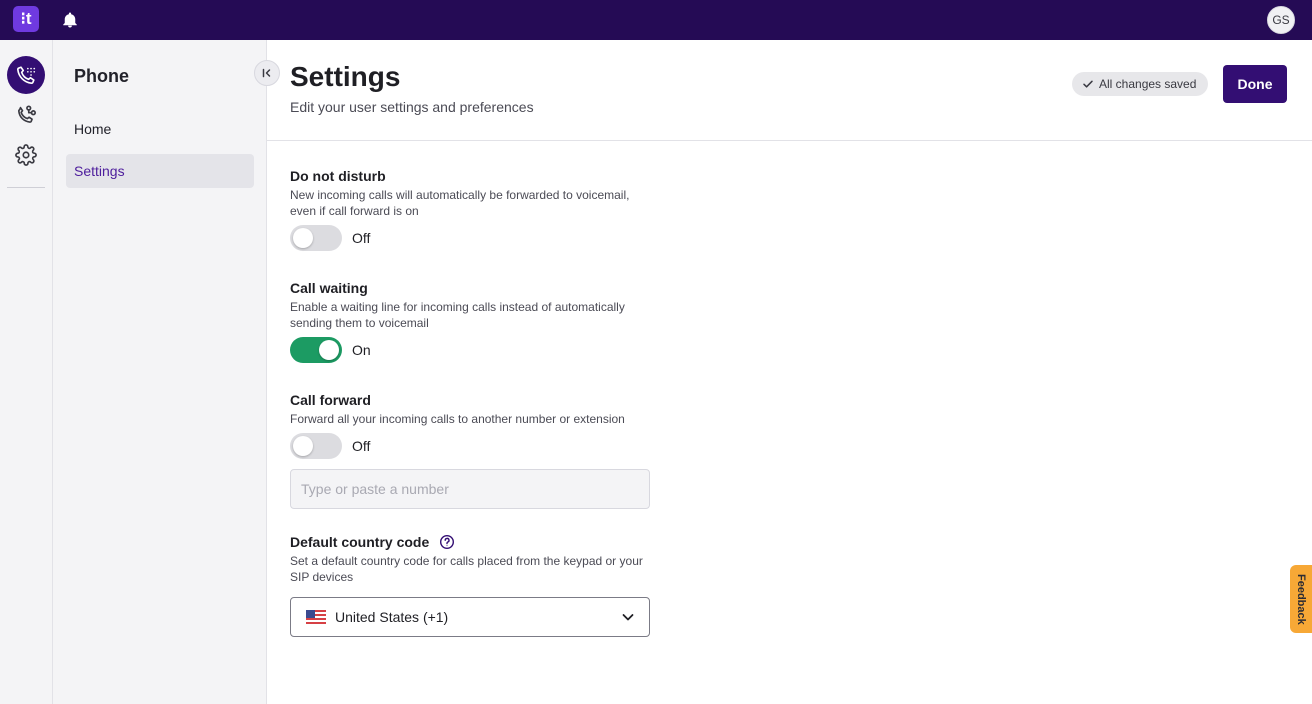 The height and width of the screenshot is (704, 1312). I want to click on status-badge: All changes saved, so click(1140, 84).